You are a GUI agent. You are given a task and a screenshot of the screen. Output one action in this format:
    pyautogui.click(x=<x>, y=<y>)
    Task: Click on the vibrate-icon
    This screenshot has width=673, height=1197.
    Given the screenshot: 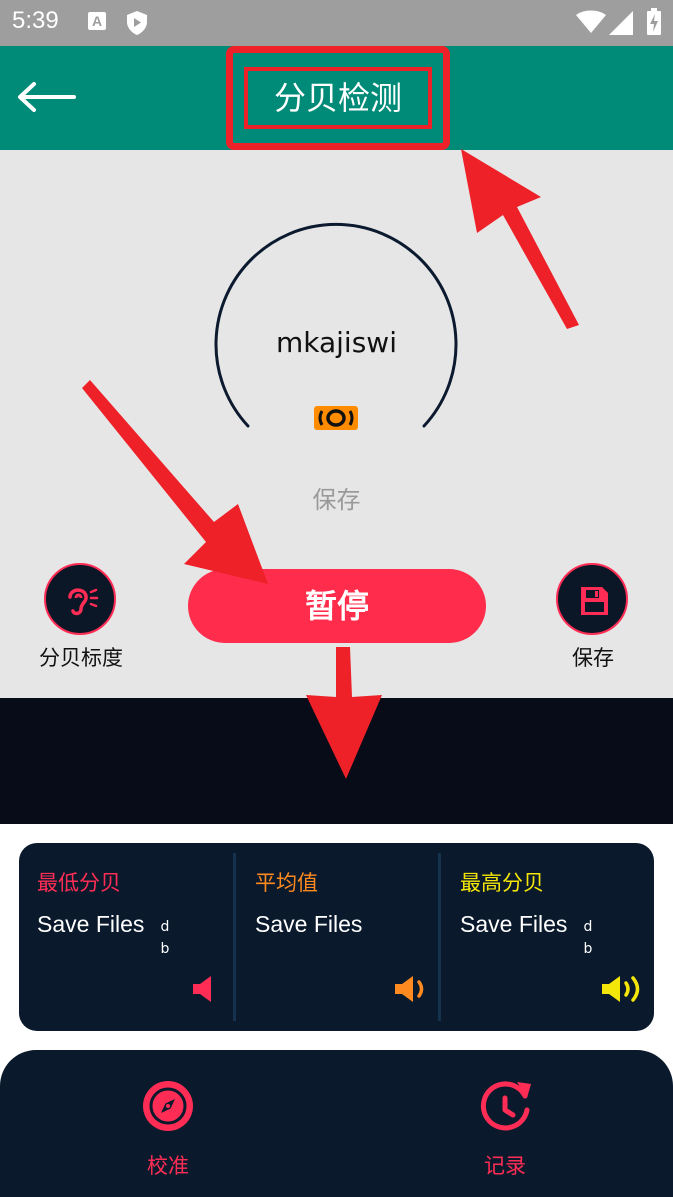 What is the action you would take?
    pyautogui.click(x=336, y=418)
    